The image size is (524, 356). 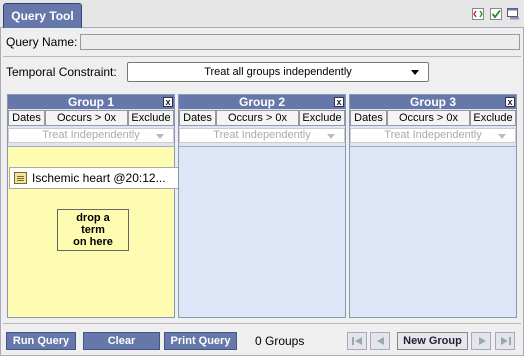 What do you see at coordinates (42, 42) in the screenshot?
I see `query-name-label: Query Name:` at bounding box center [42, 42].